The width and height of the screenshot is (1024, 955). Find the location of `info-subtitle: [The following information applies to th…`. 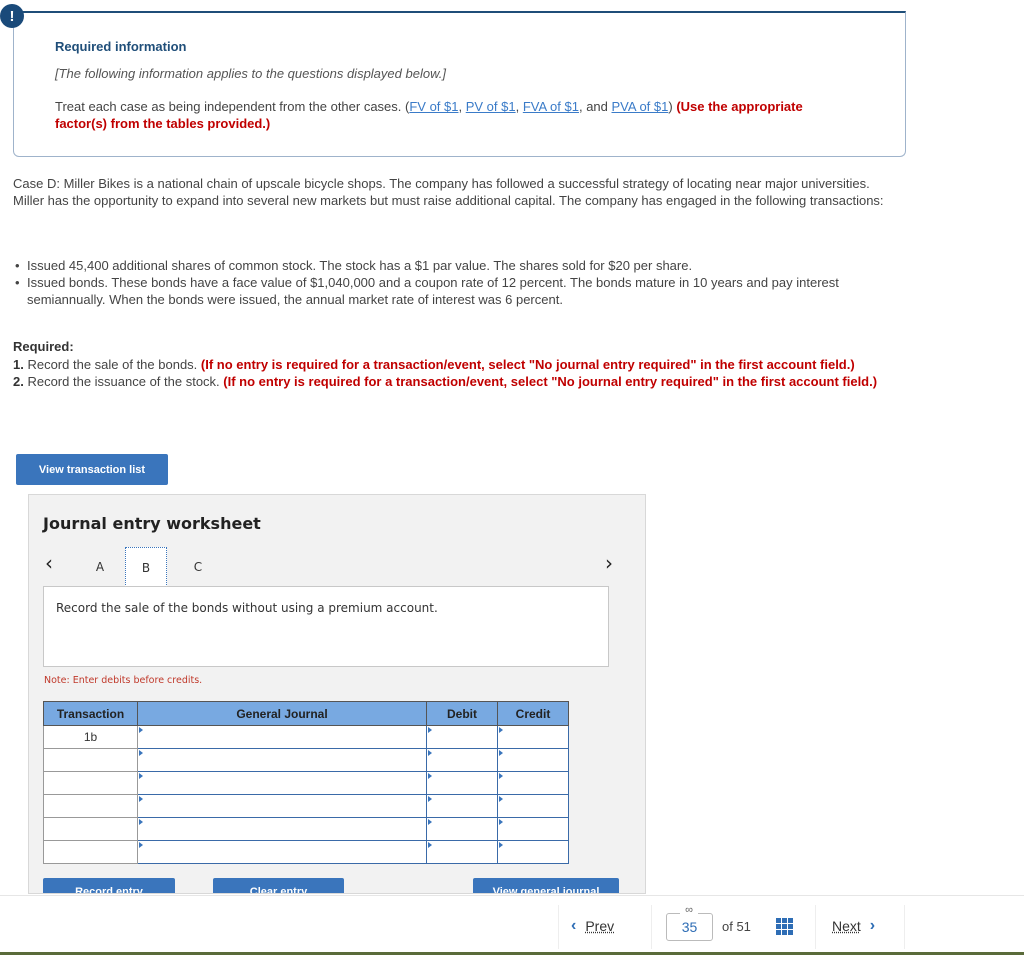

info-subtitle: [The following information applies to th… is located at coordinates (250, 73).